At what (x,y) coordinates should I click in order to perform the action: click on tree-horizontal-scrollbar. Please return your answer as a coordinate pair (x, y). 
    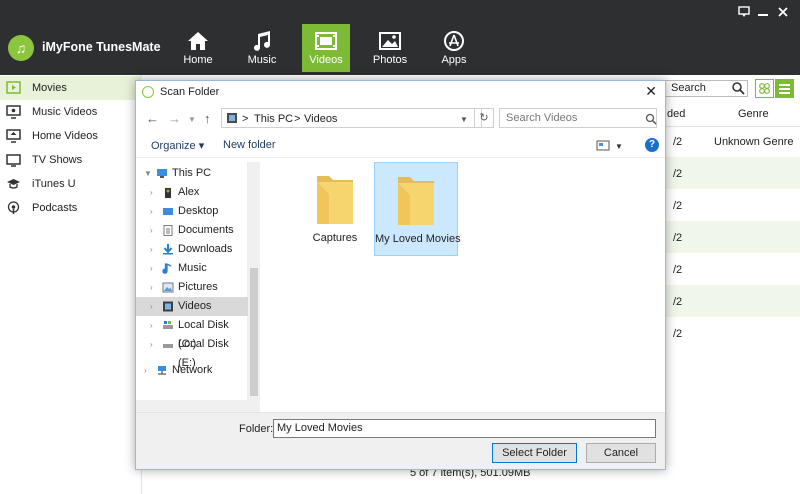
    Looking at the image, I should click on (198, 406).